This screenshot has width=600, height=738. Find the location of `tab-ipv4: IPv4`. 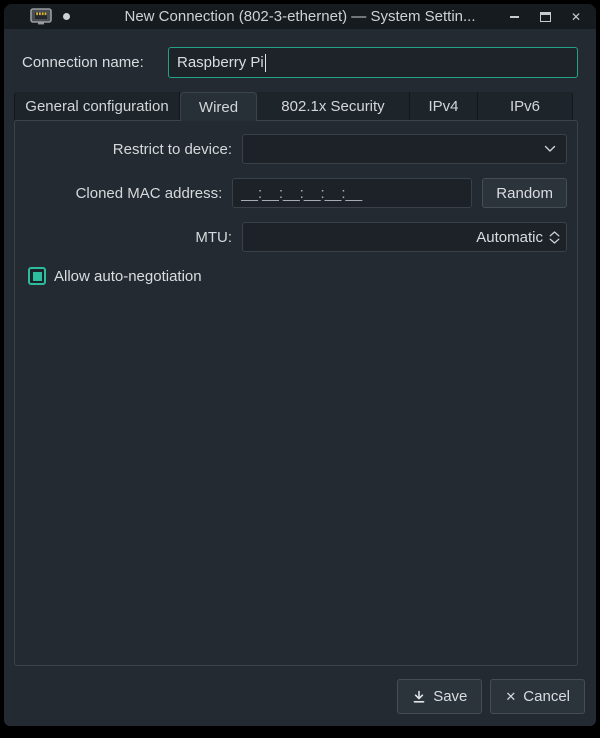

tab-ipv4: IPv4 is located at coordinates (444, 106).